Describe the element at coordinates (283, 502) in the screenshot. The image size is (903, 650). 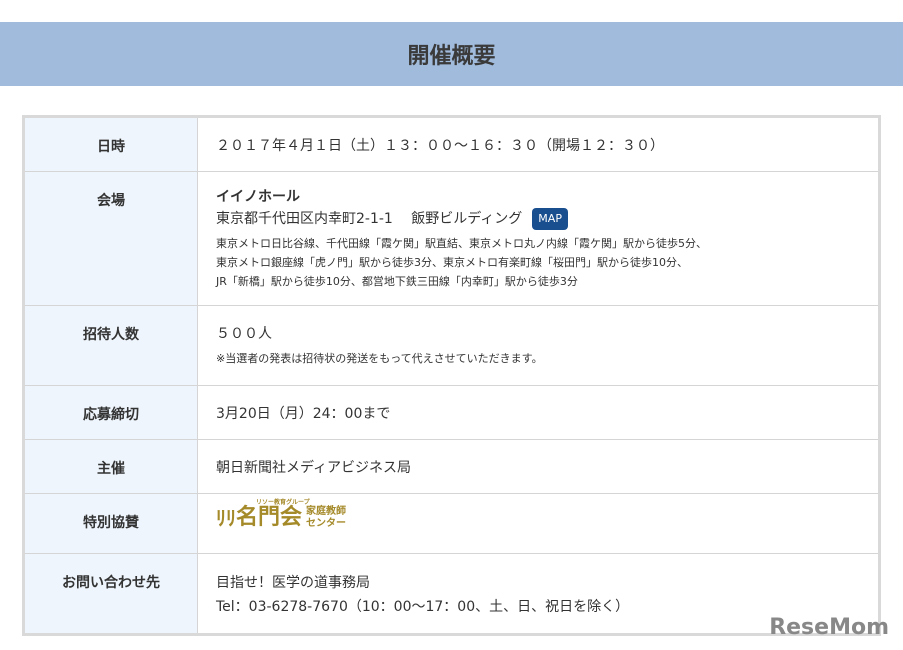
I see `logo-tagline: リソー教育グループ` at that location.